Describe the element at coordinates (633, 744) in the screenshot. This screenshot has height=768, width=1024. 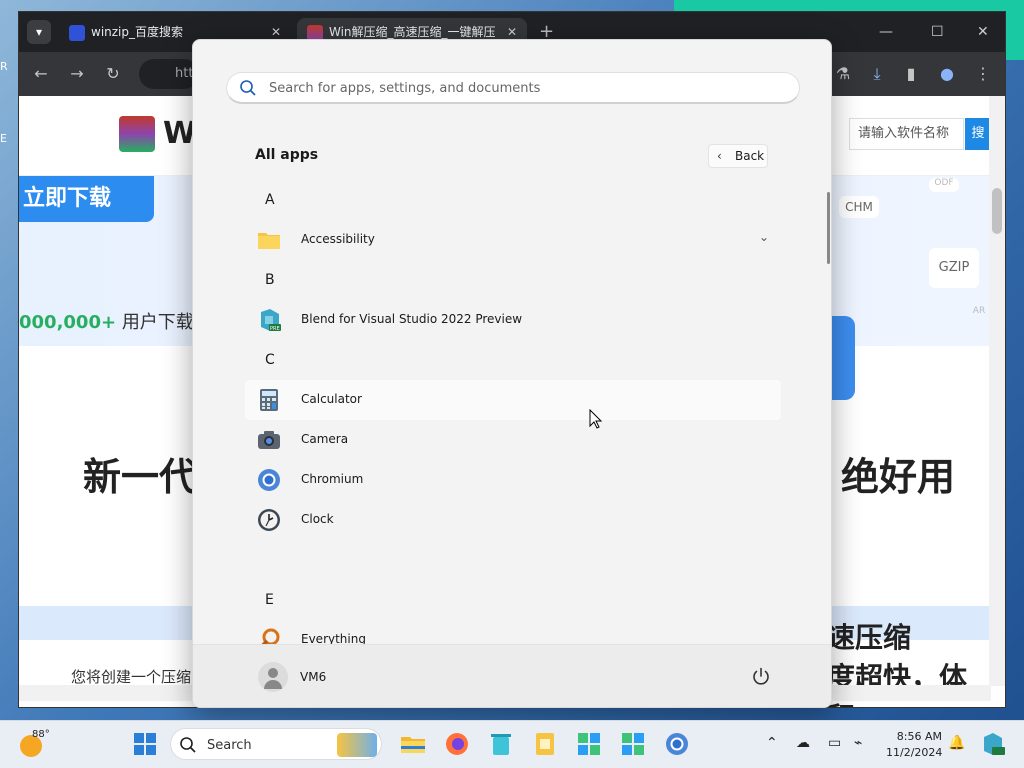
I see `app-grid-alt-icon` at that location.